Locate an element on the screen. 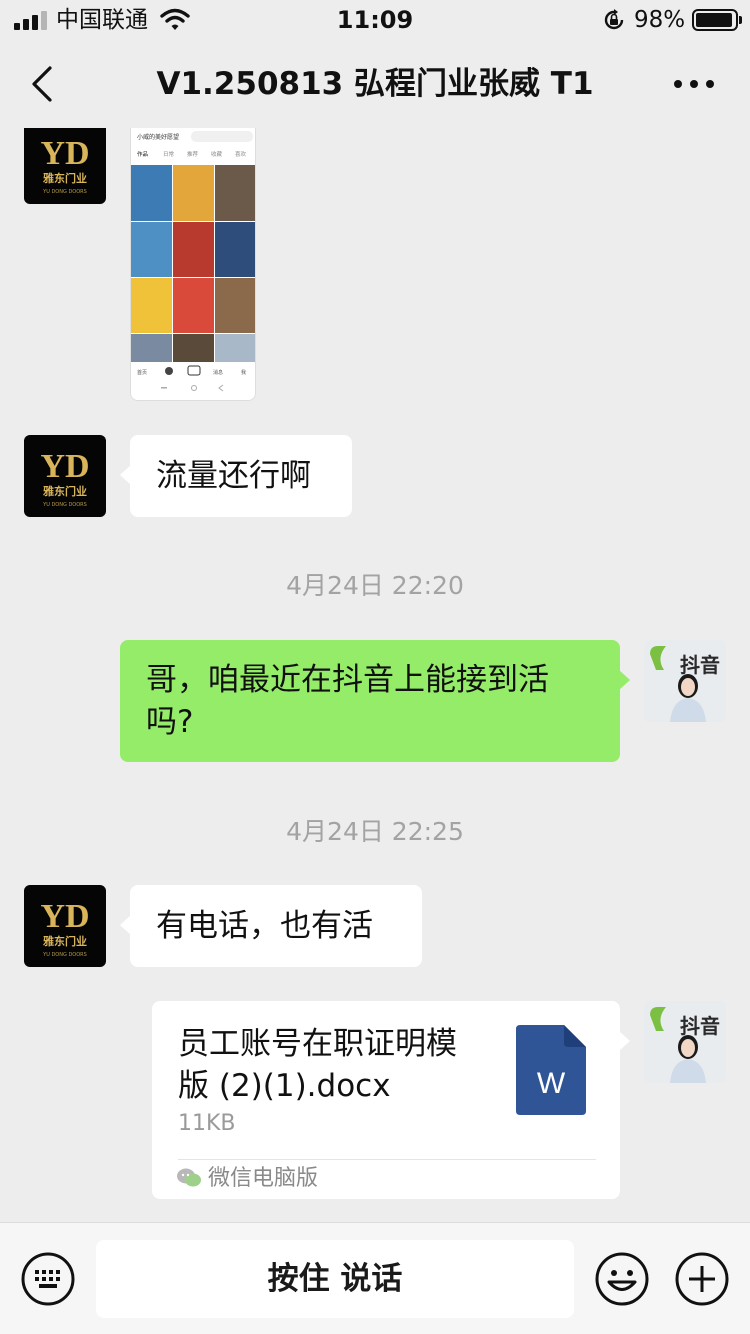 The image size is (750, 1334). timestamp: 4月24日 22:20 is located at coordinates (375, 585).